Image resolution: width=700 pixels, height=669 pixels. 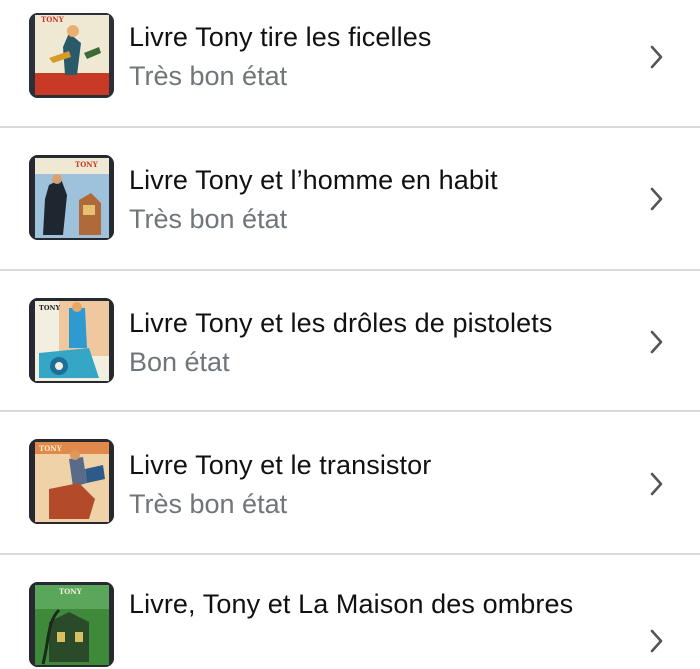 I want to click on cover-illustration-3: TONY, so click(x=71, y=340).